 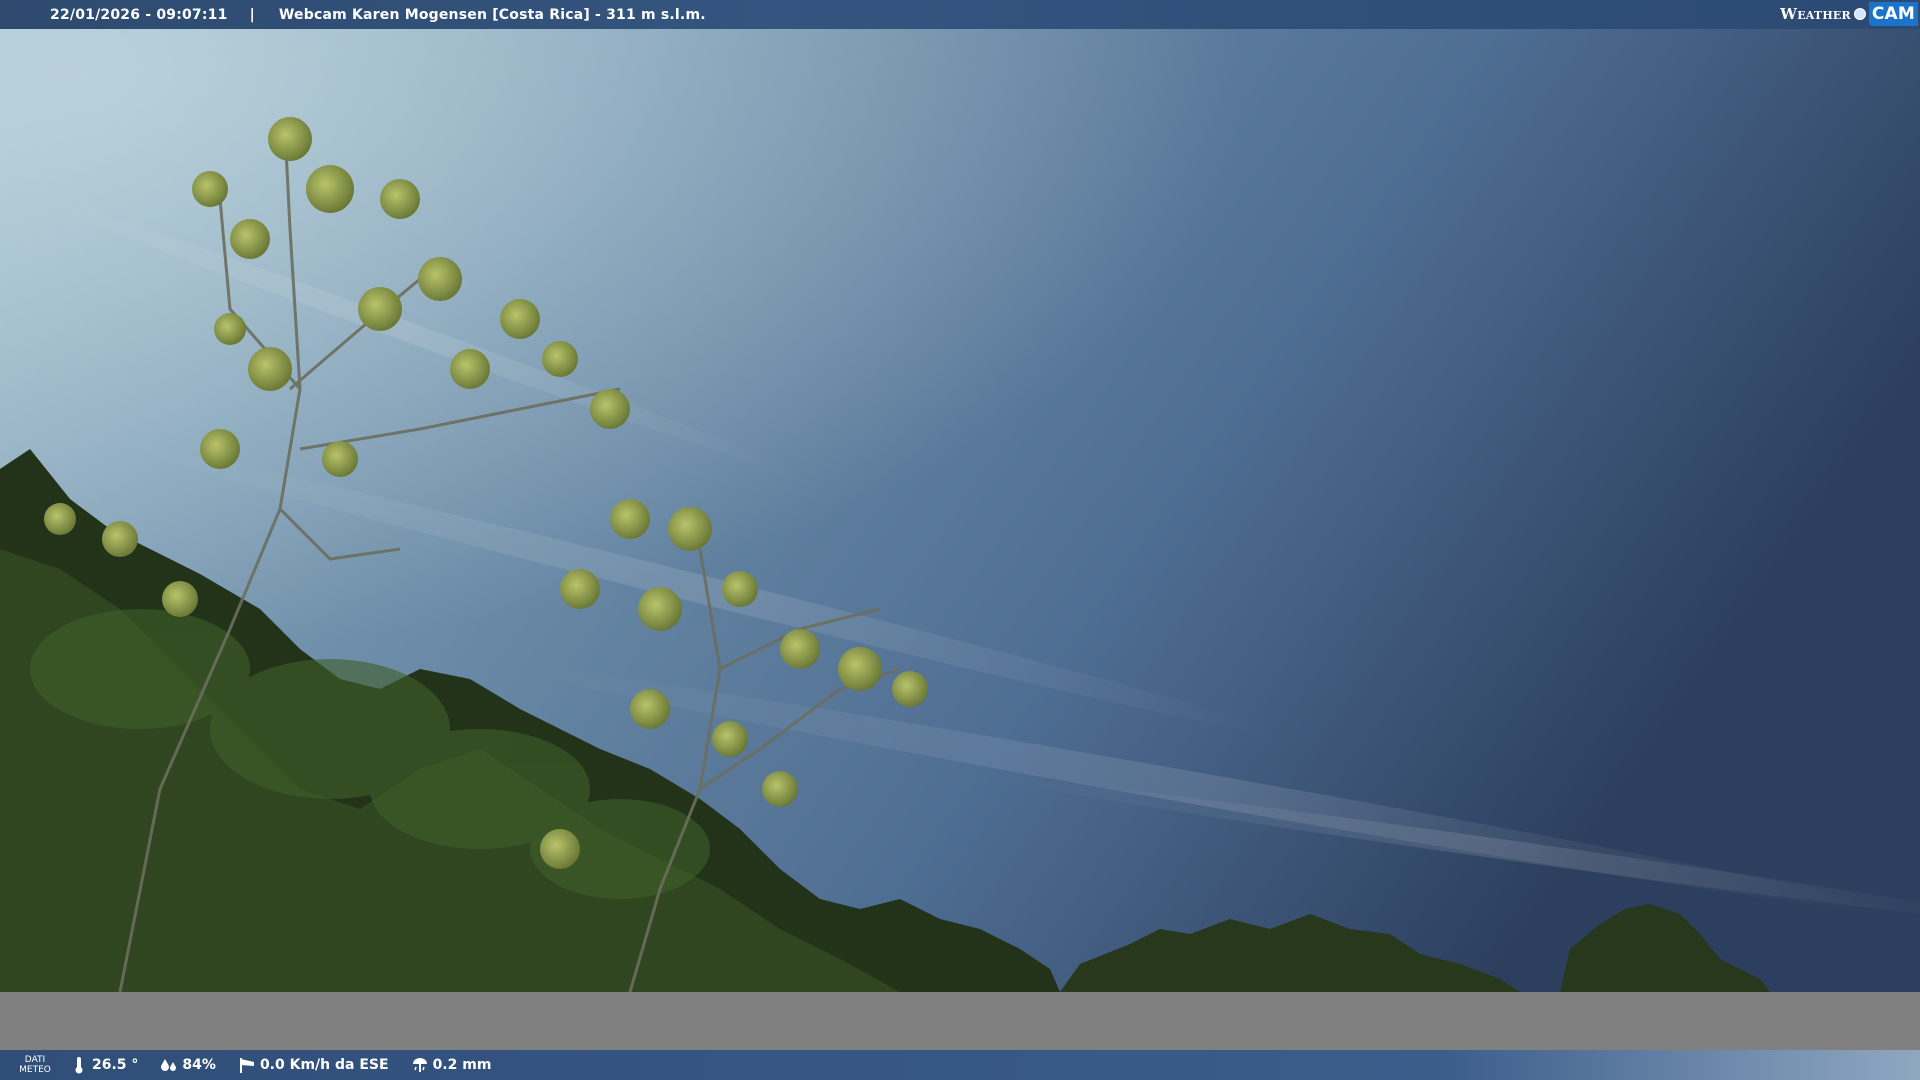 I want to click on rain-metric: 0.2 mm, so click(x=451, y=1065).